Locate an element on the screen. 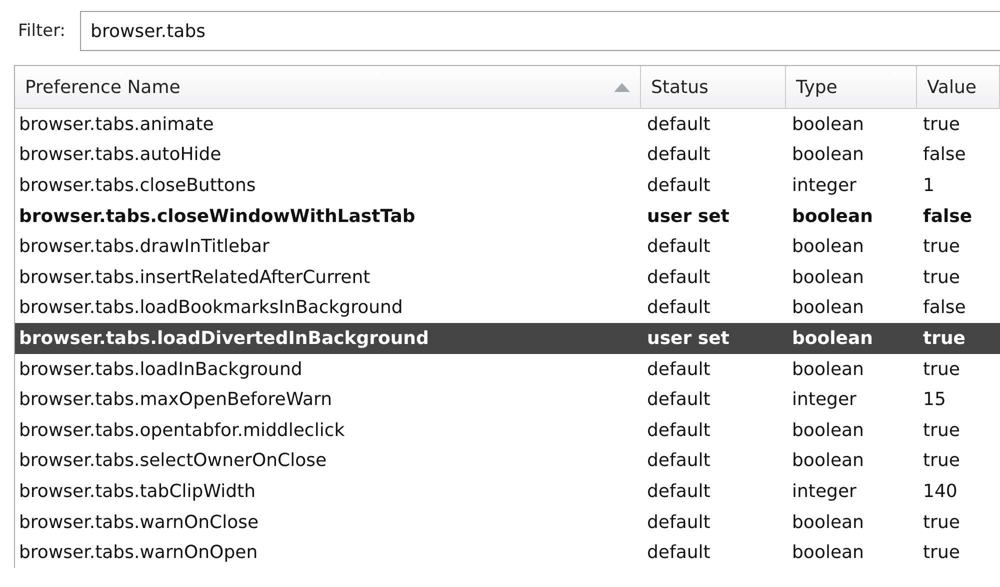 The width and height of the screenshot is (1000, 587). preference-row: browser.tabs.loadBookmarksInBackground default boolean false is located at coordinates (507, 308).